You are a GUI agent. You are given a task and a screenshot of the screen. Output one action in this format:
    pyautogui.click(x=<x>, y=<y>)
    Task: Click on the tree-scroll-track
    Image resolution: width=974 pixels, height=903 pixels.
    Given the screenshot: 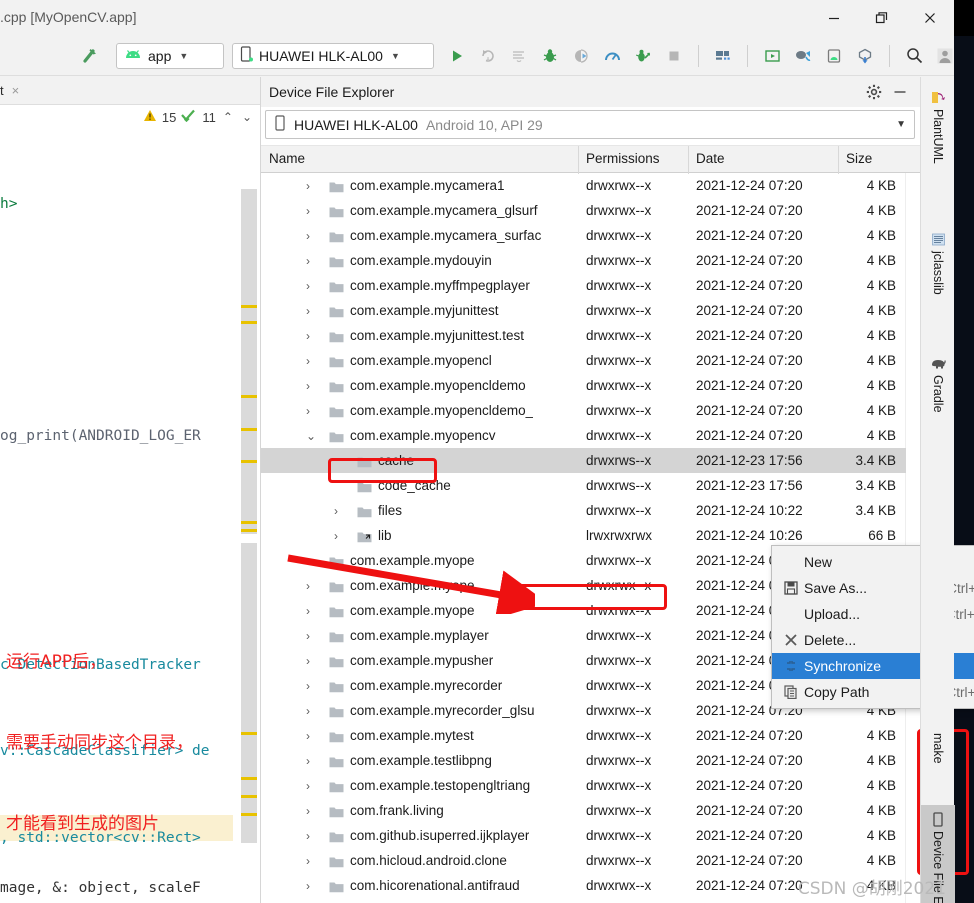 What is the action you would take?
    pyautogui.click(x=912, y=538)
    